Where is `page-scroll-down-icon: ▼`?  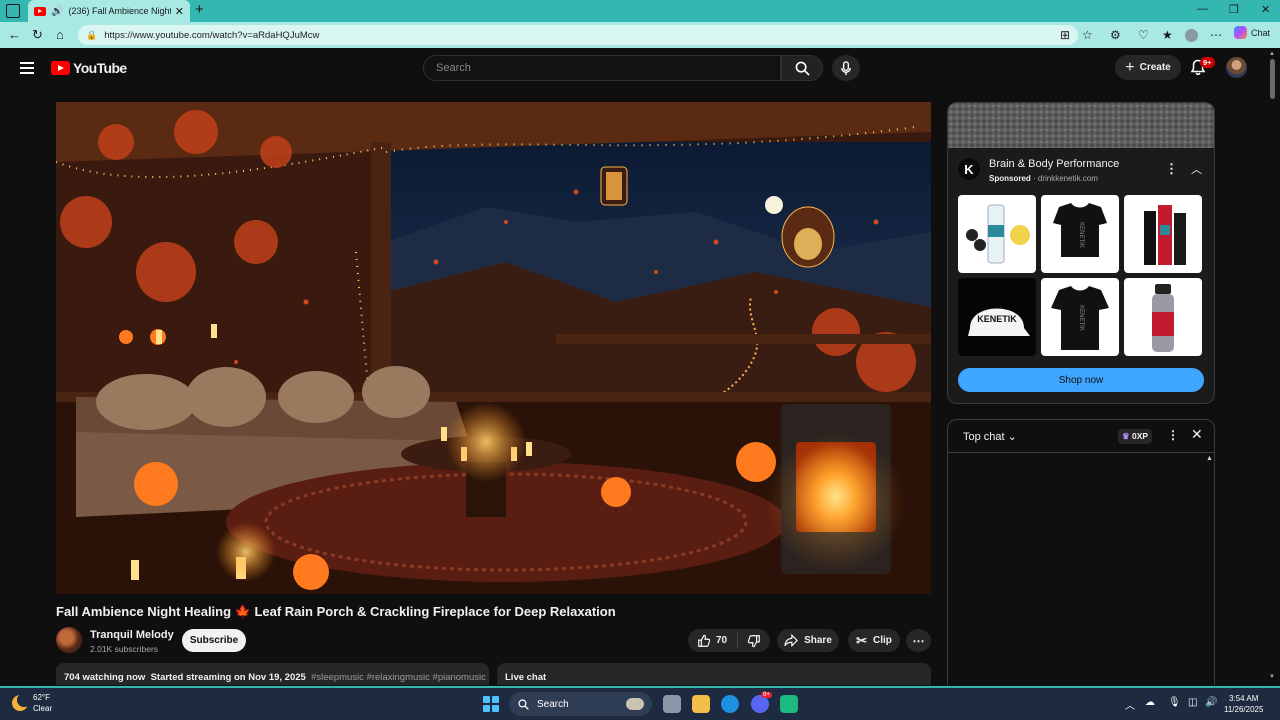
page-scroll-down-icon: ▼ is located at coordinates (1272, 677).